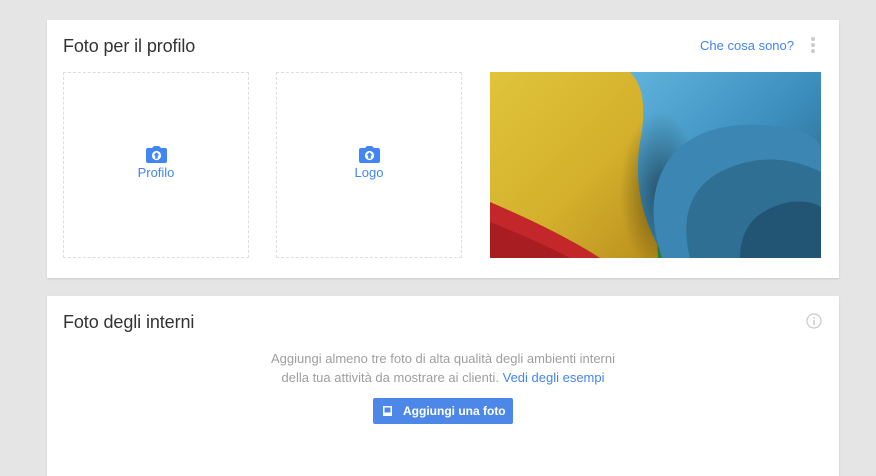  What do you see at coordinates (454, 411) in the screenshot?
I see `add-photo-label: Aggiungi una foto` at bounding box center [454, 411].